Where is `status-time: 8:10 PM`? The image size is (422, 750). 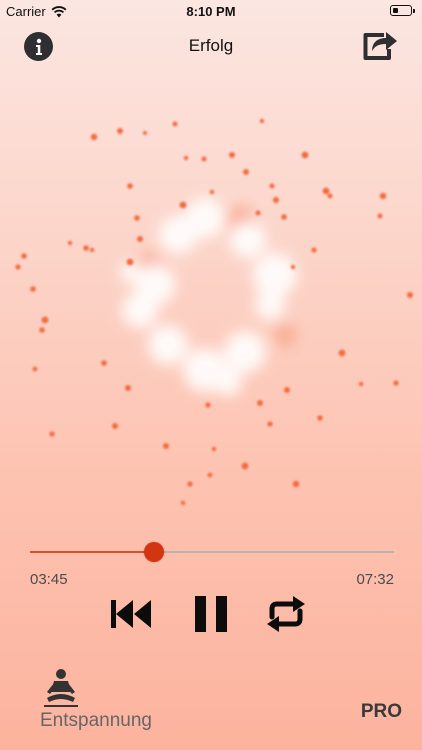 status-time: 8:10 PM is located at coordinates (211, 11).